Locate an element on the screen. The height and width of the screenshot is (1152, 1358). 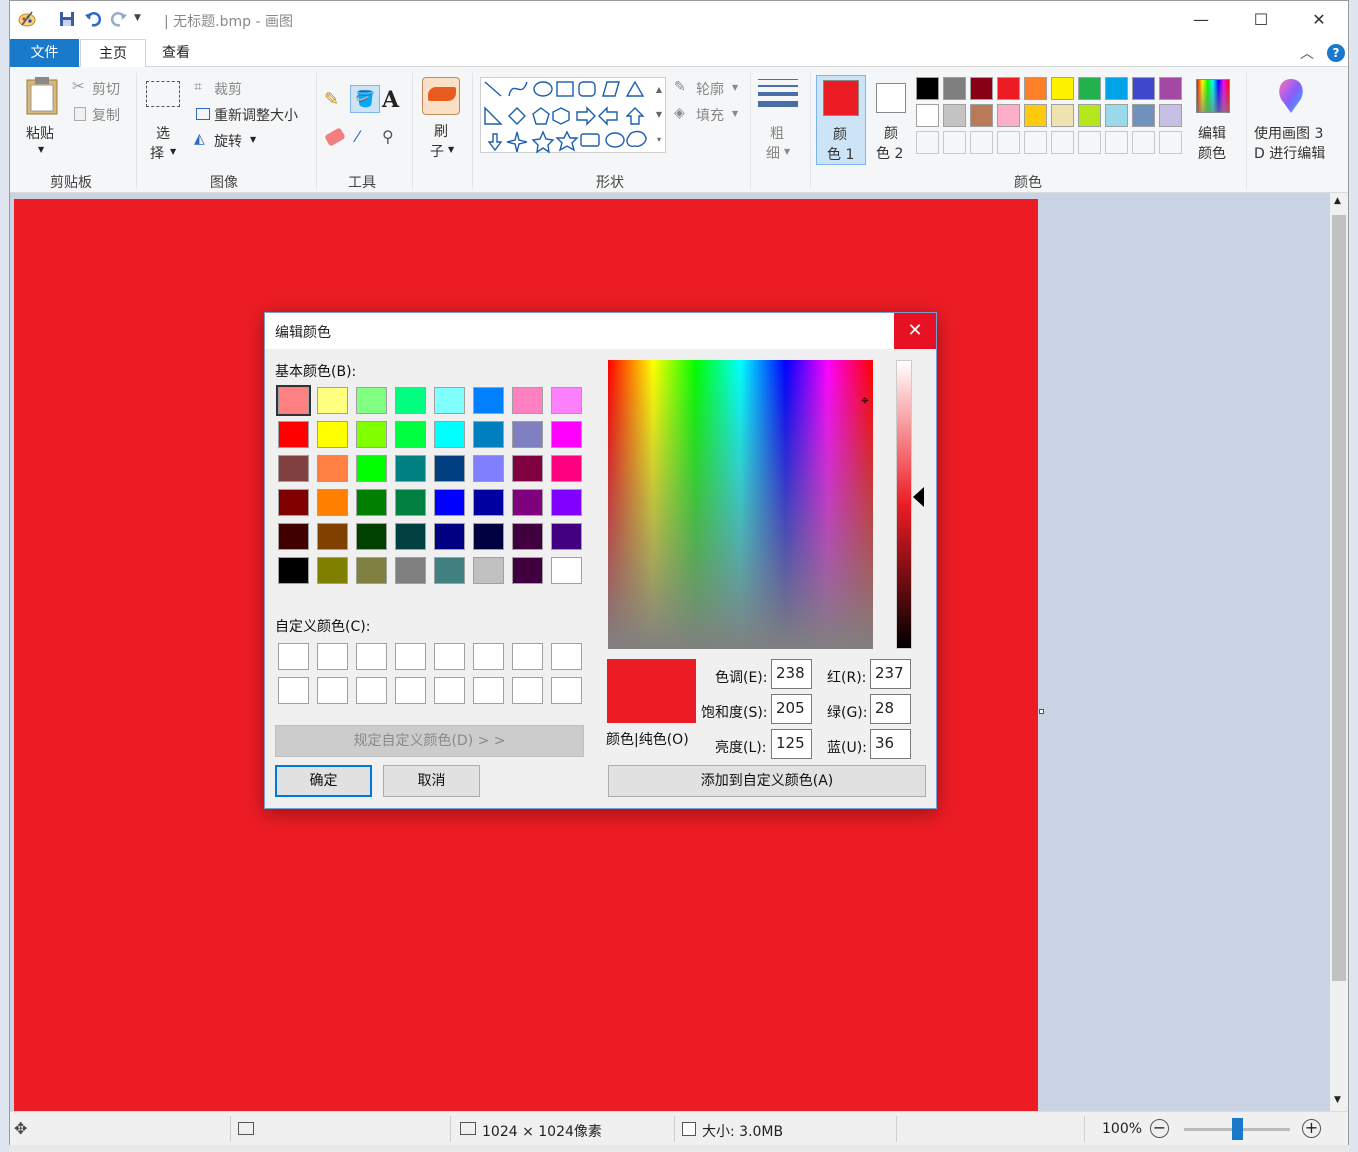
ok-button: 确定 is located at coordinates (323, 781).